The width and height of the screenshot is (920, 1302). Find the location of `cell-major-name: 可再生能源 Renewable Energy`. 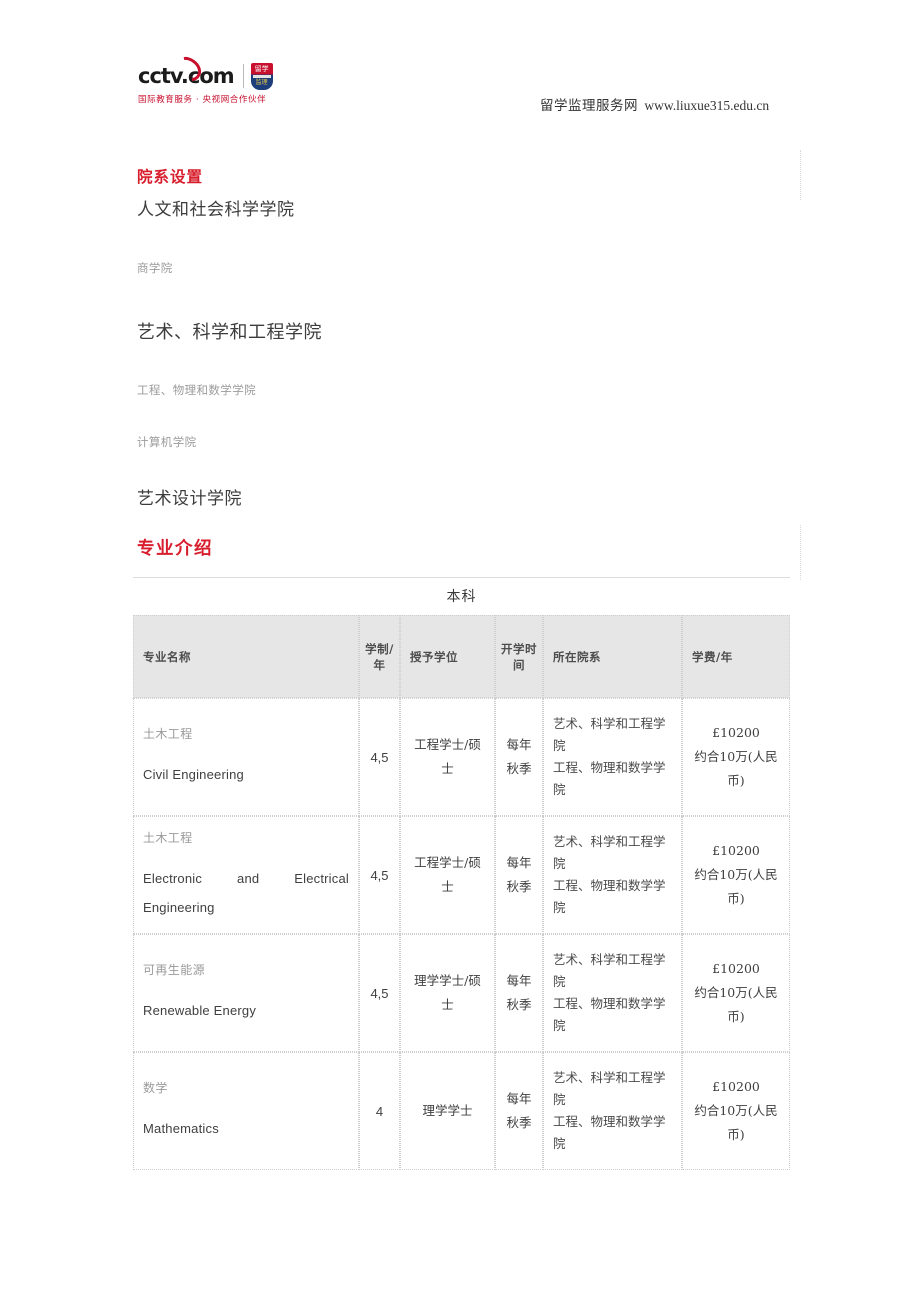

cell-major-name: 可再生能源 Renewable Energy is located at coordinates (246, 993).